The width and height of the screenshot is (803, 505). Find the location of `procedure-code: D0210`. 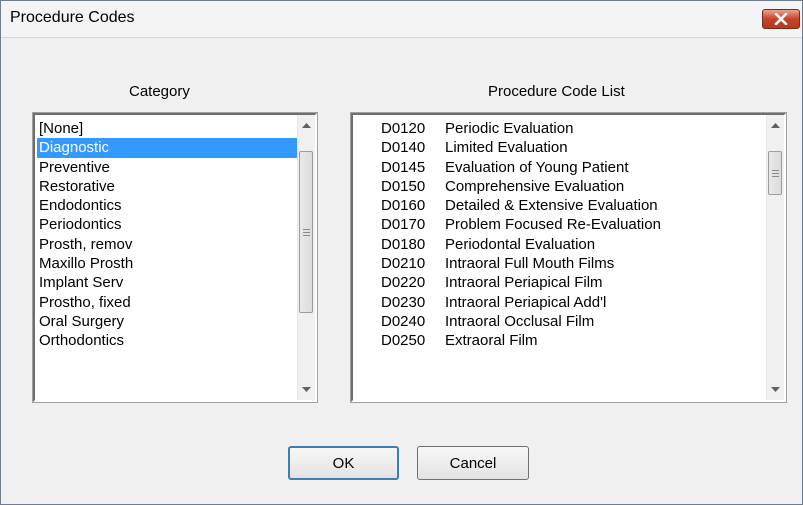

procedure-code: D0210 is located at coordinates (403, 264).